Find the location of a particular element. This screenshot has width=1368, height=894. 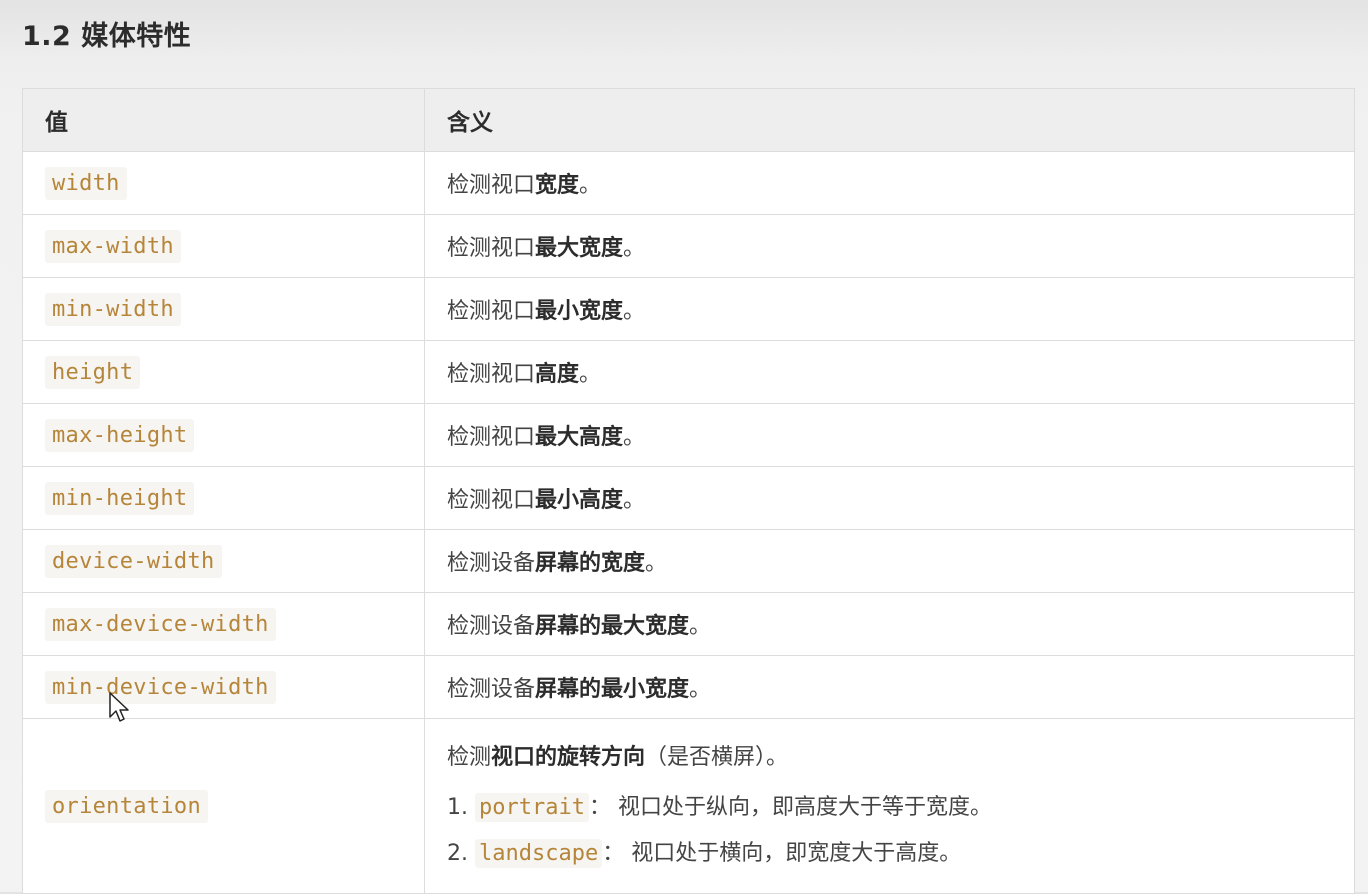

feature-code: height is located at coordinates (93, 372).